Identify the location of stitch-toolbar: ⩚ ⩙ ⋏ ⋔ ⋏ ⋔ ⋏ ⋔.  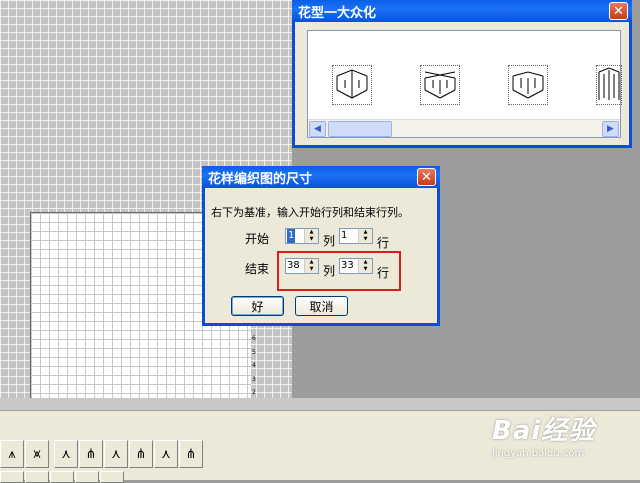
(102, 455).